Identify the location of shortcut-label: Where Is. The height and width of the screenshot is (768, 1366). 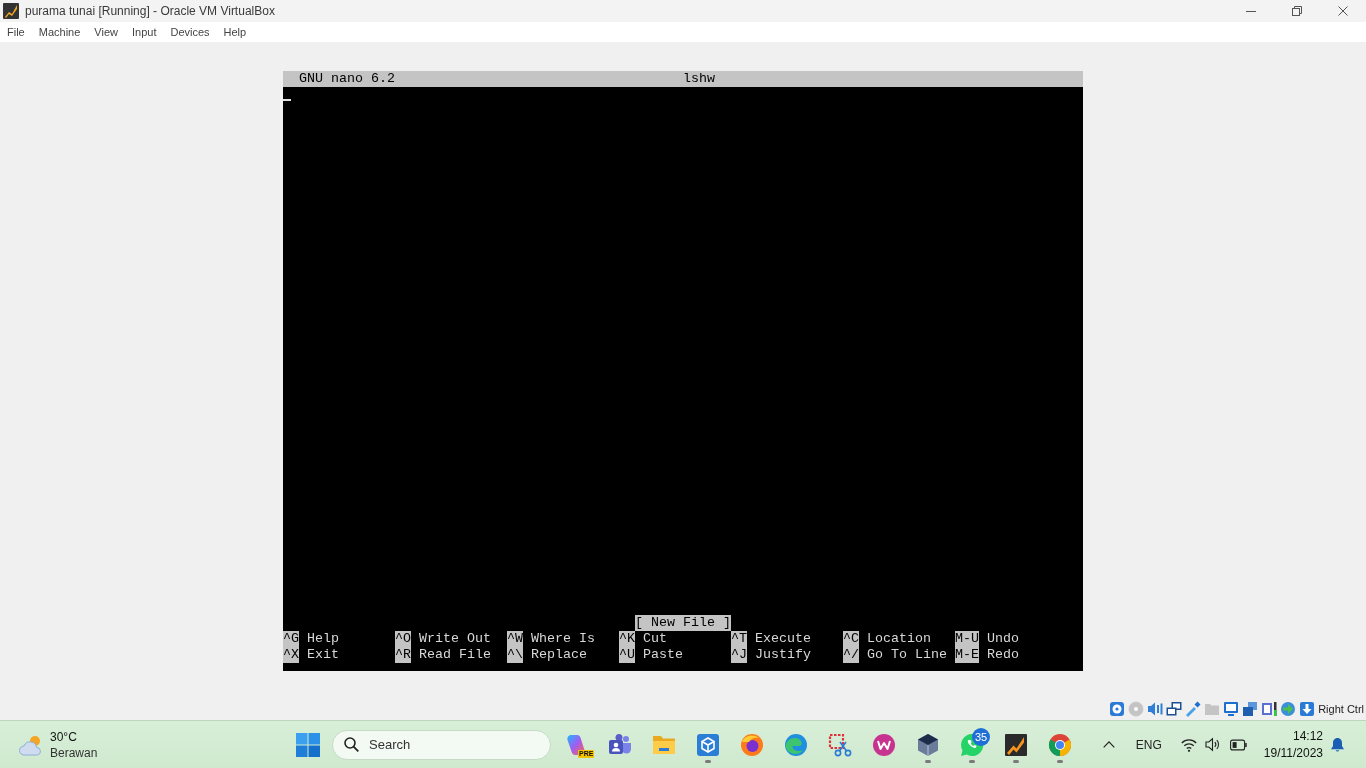
(563, 639).